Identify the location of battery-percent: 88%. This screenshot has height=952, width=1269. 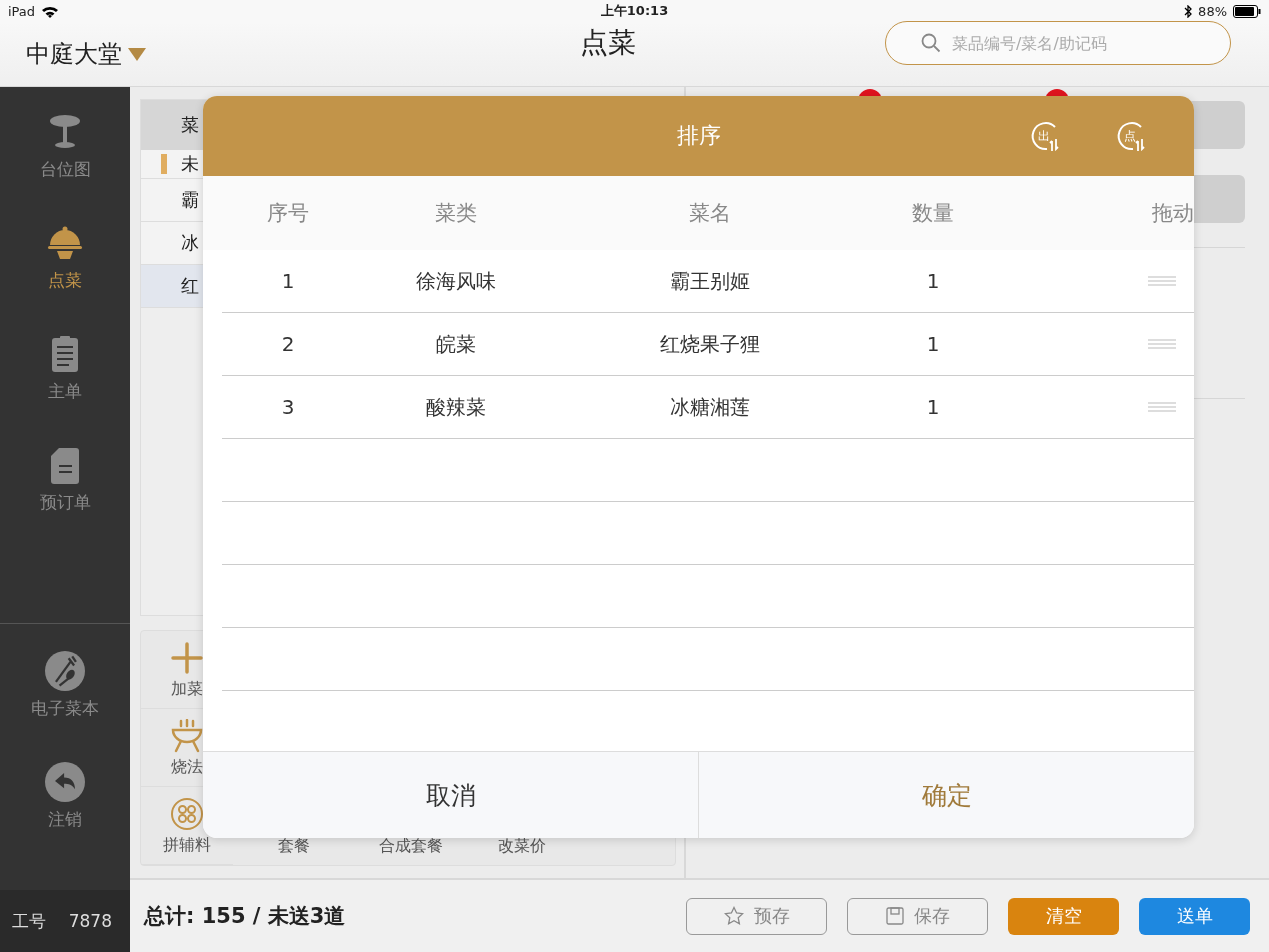
(1212, 11).